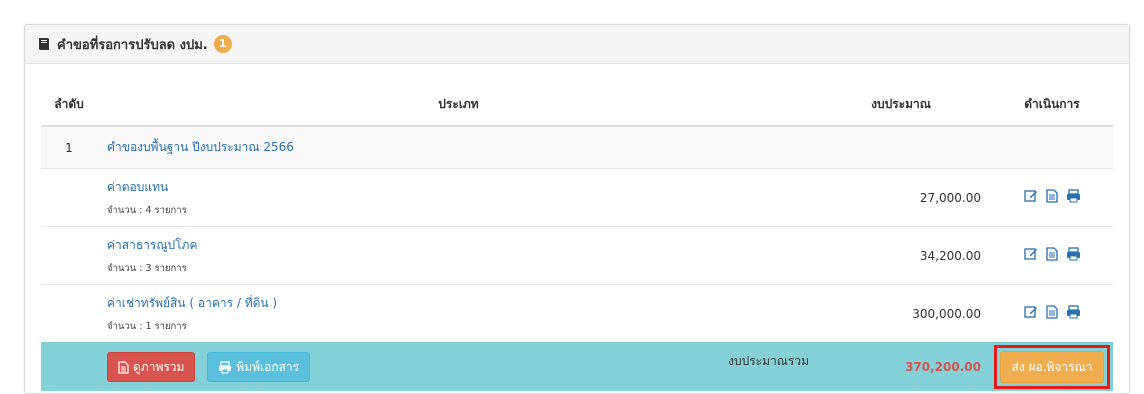 This screenshot has height=394, width=1144. What do you see at coordinates (147, 210) in the screenshot?
I see `item-count: จำนวน : 4 รายการ` at bounding box center [147, 210].